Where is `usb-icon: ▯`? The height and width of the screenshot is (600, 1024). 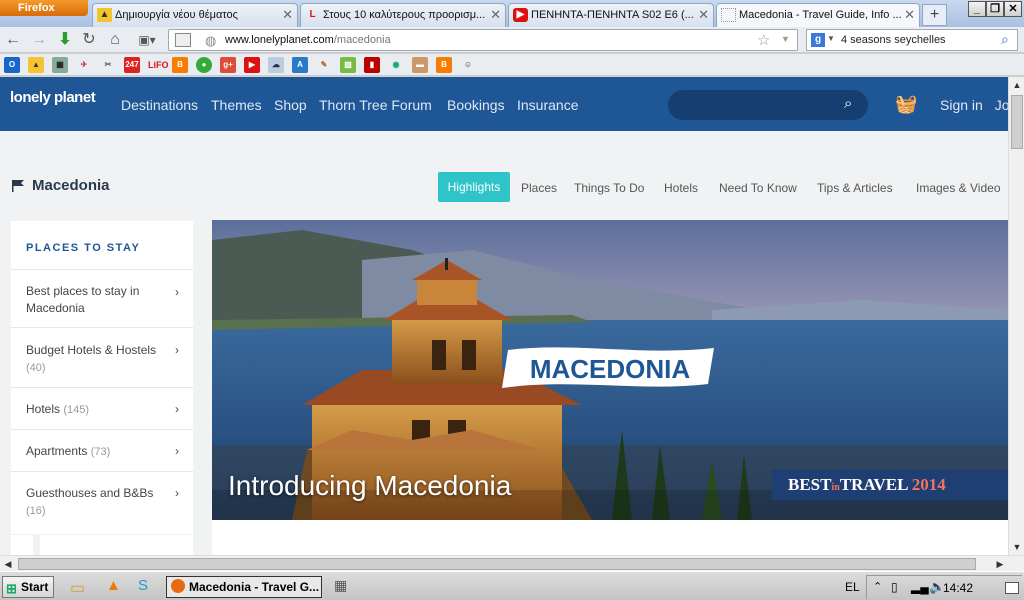 usb-icon: ▯ is located at coordinates (894, 587).